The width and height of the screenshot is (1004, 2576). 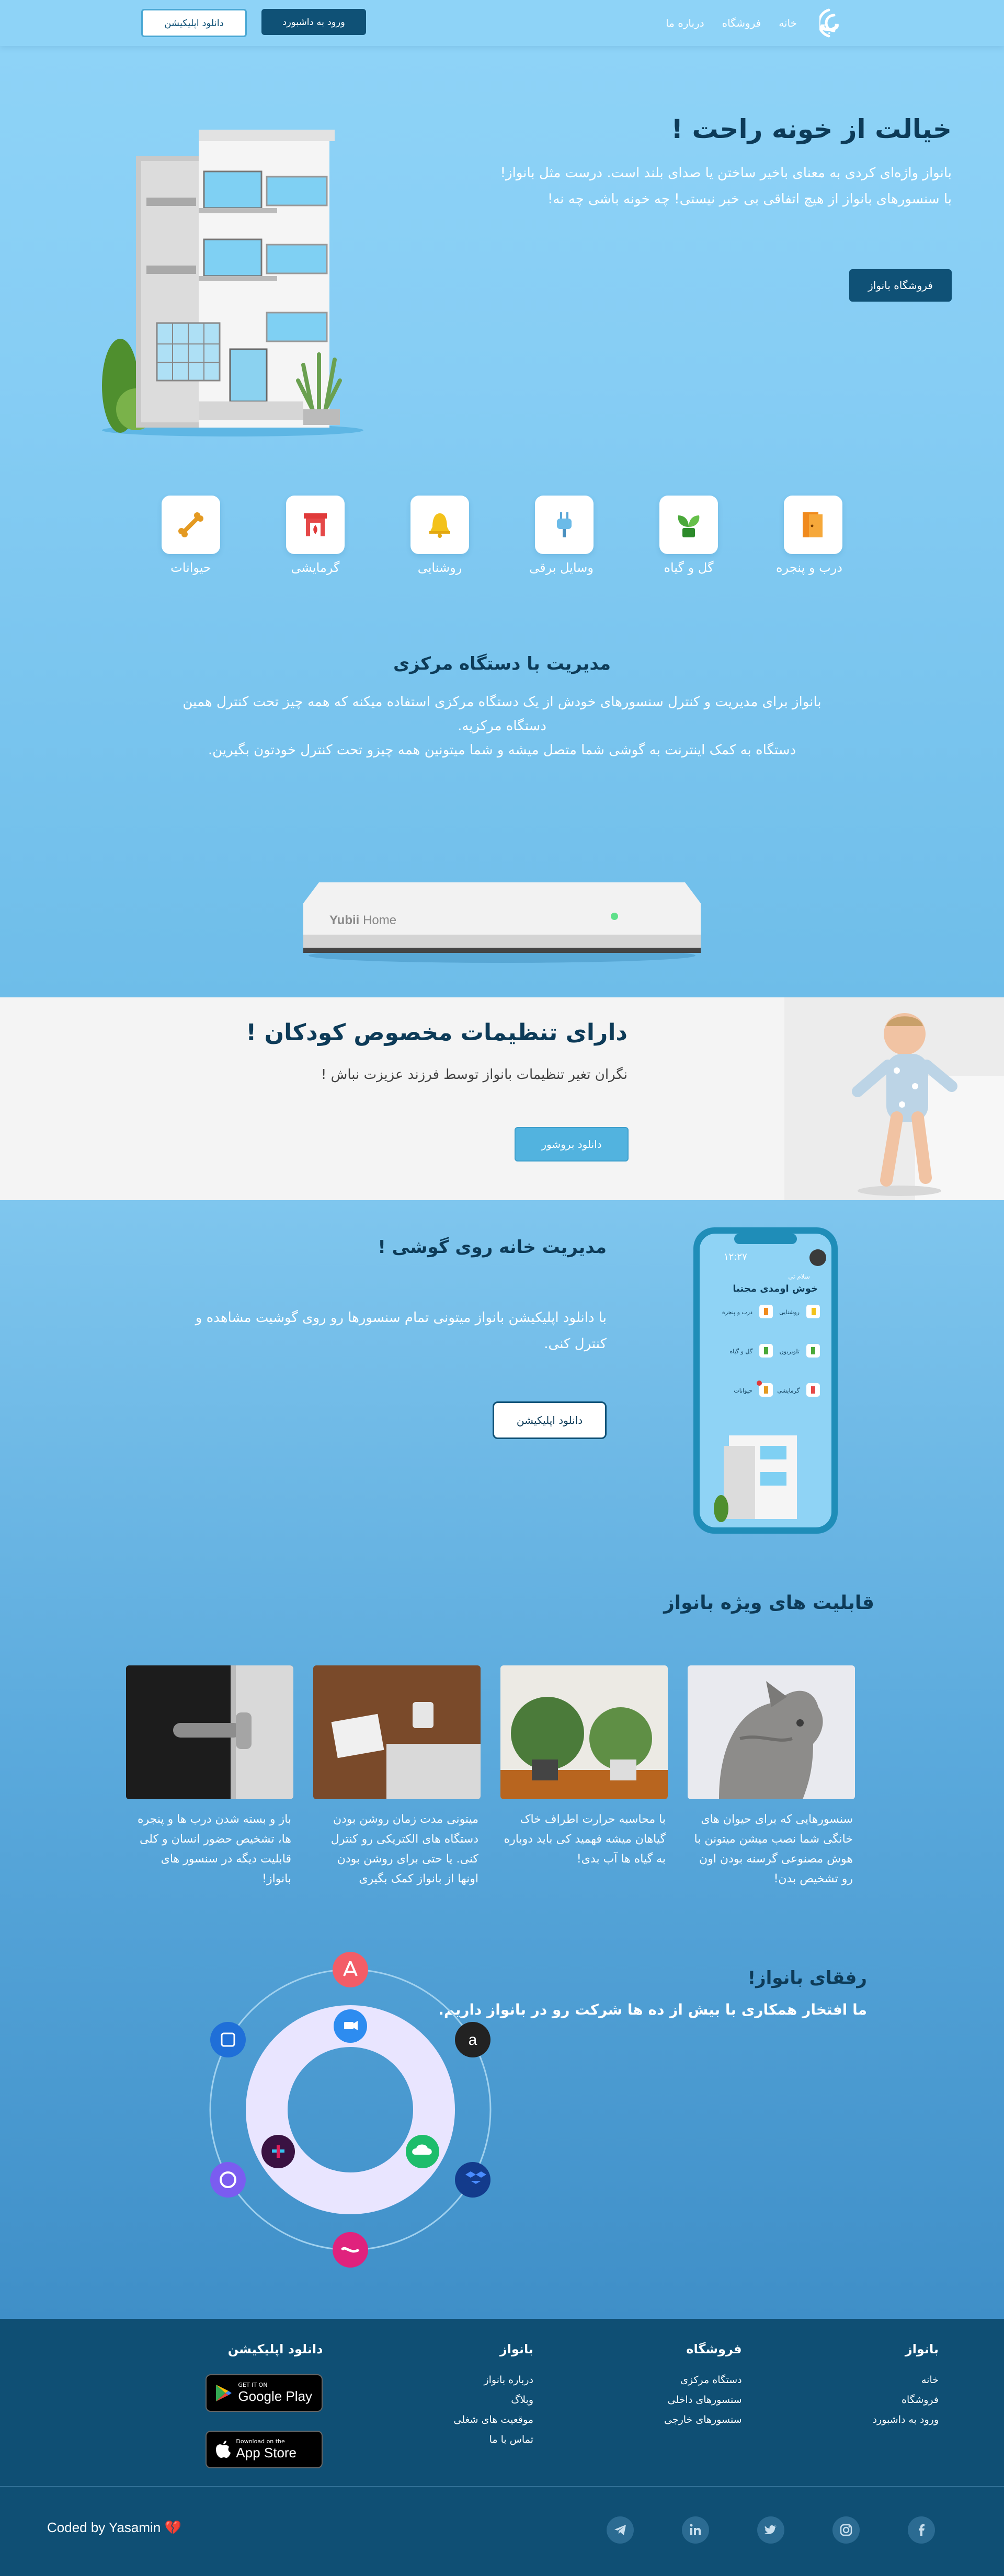 I want to click on door-handle-photo, so click(x=210, y=1732).